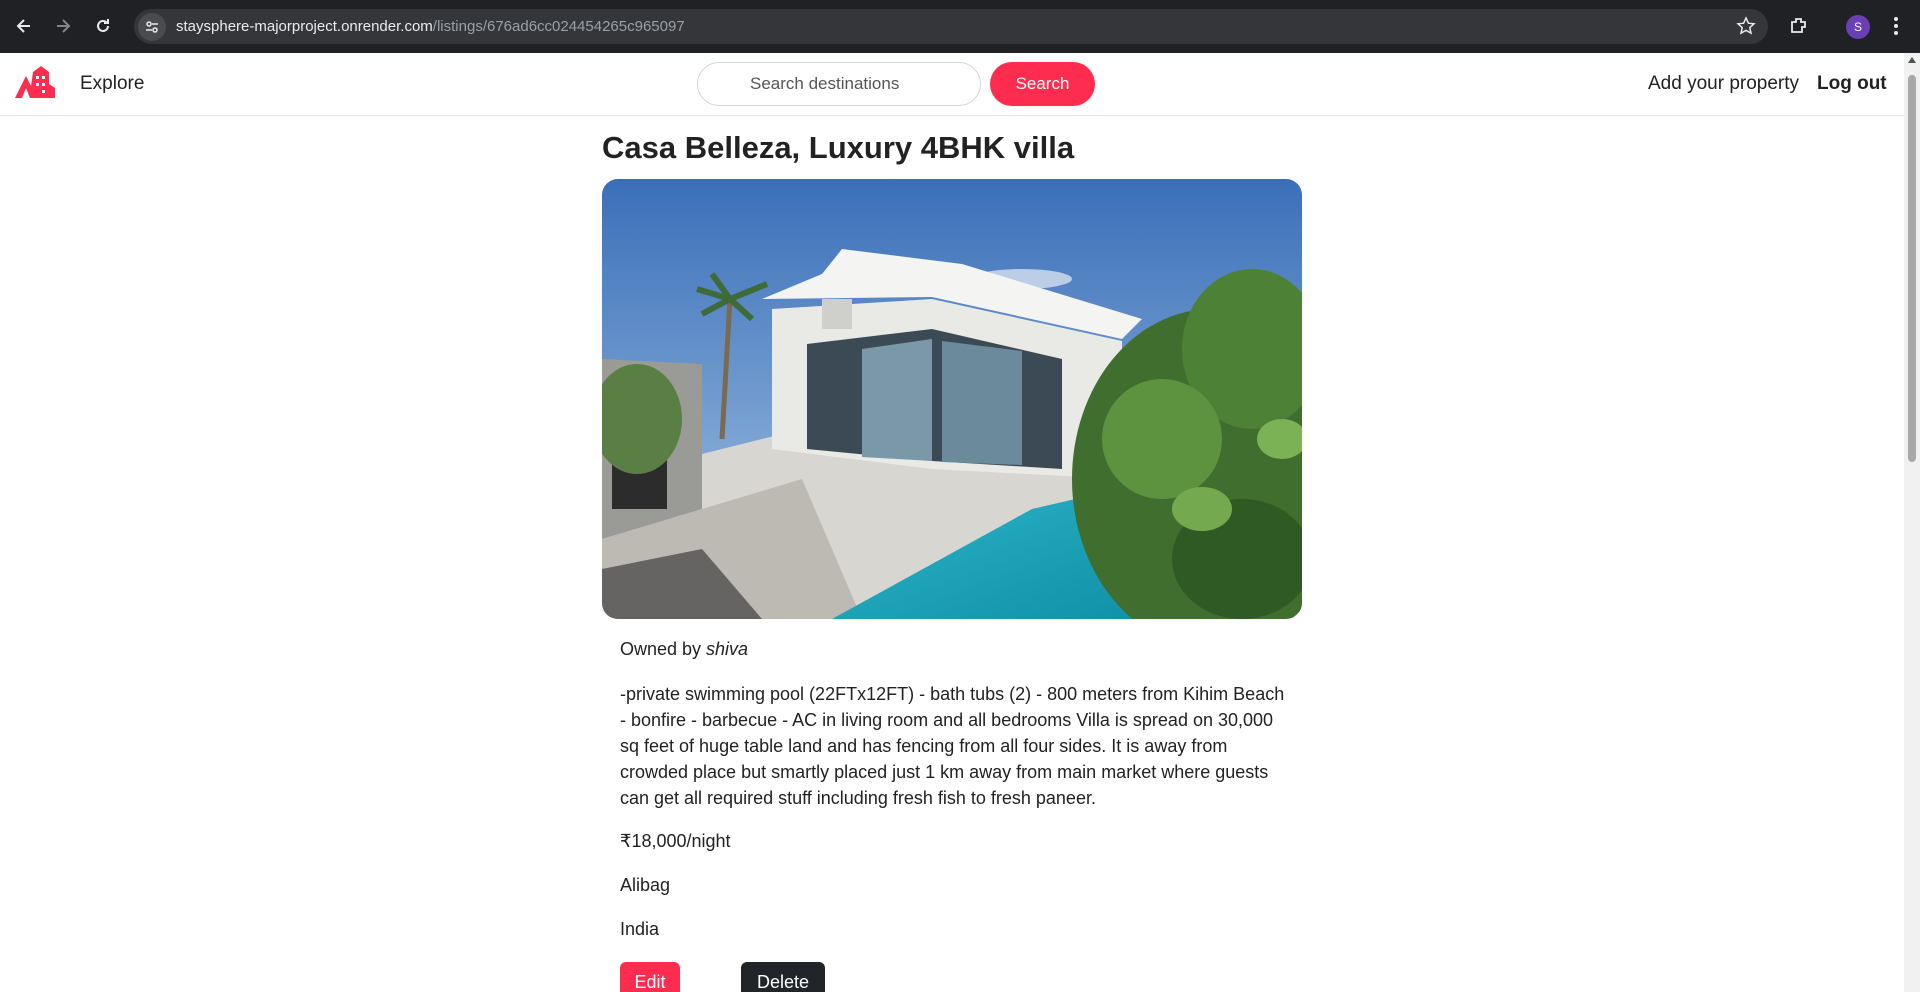  Describe the element at coordinates (304, 26) in the screenshot. I see `url-host: staysphere-majorproject.onrender.com` at that location.